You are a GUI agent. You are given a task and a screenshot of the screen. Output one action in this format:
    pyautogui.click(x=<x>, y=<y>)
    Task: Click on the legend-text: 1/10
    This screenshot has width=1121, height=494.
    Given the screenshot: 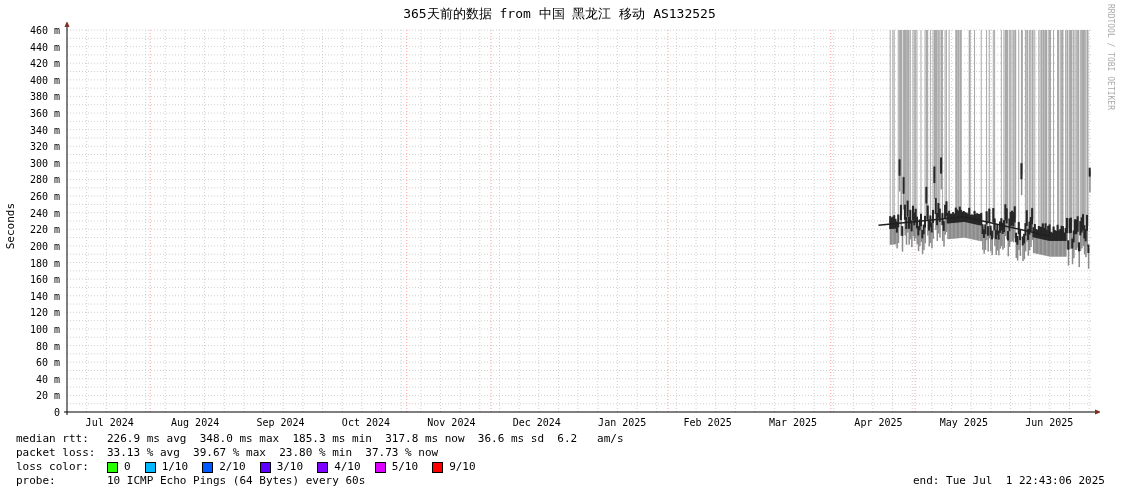 What is the action you would take?
    pyautogui.click(x=175, y=467)
    